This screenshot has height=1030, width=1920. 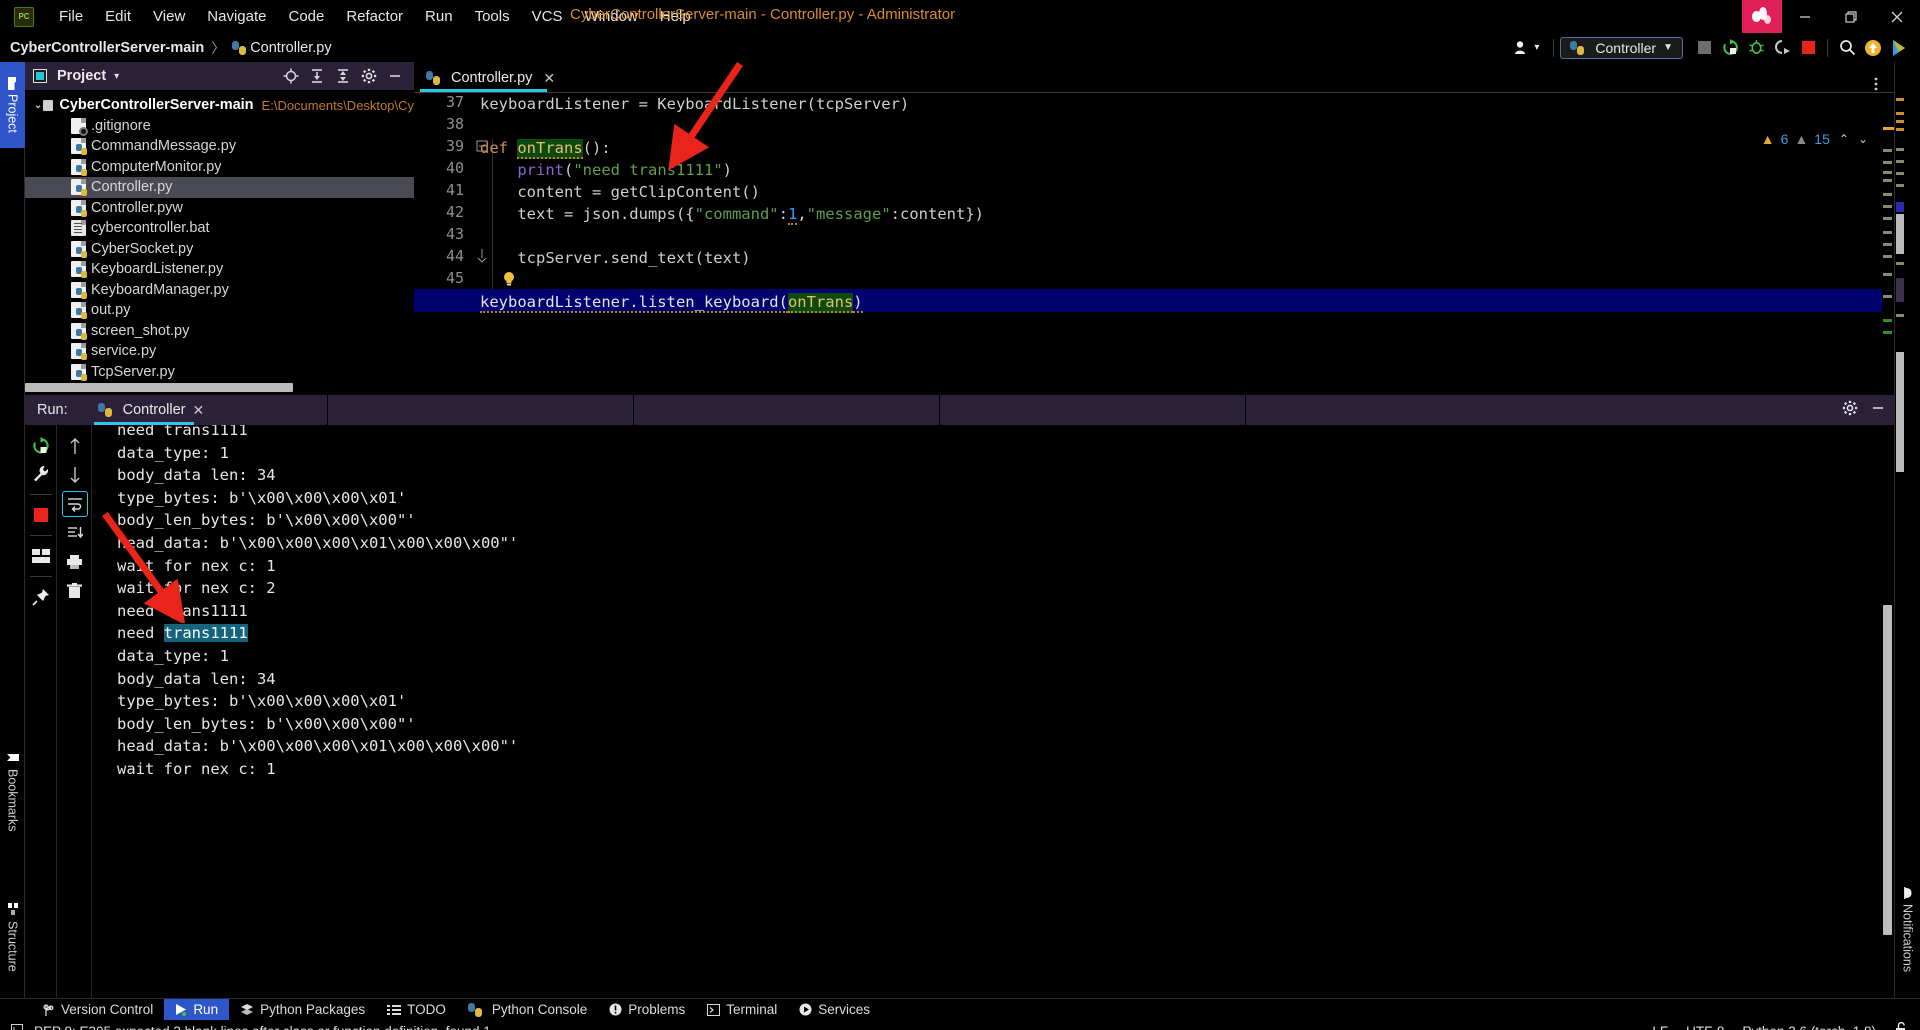 What do you see at coordinates (219, 310) in the screenshot?
I see `tree-item-out: out.py` at bounding box center [219, 310].